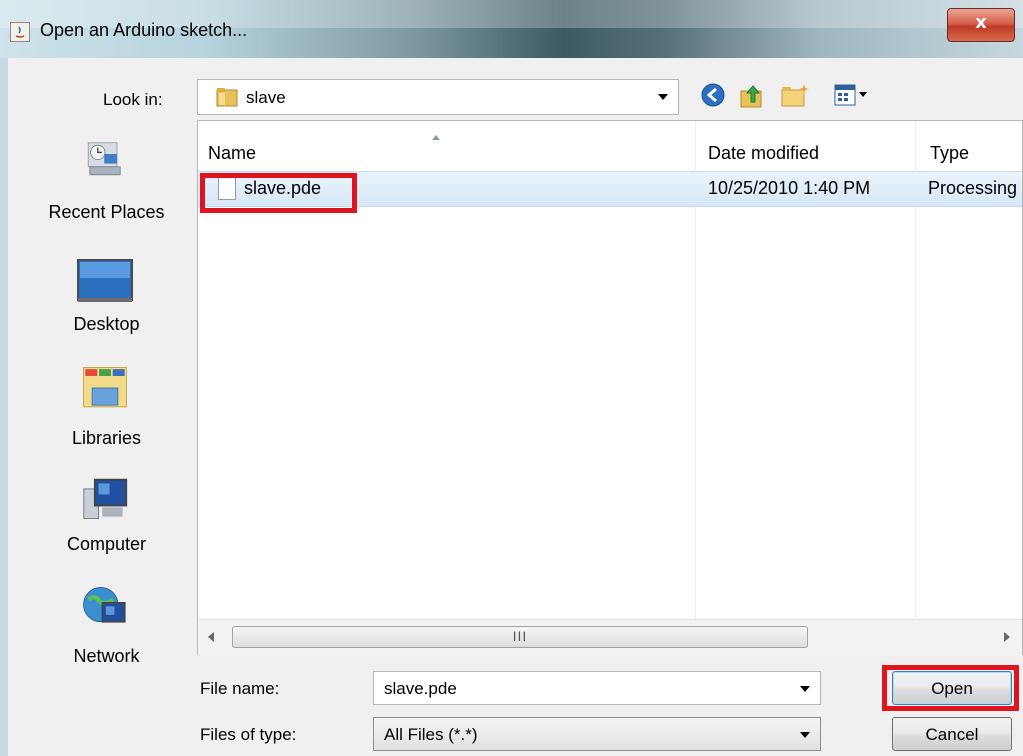 The height and width of the screenshot is (756, 1023). What do you see at coordinates (240, 688) in the screenshot?
I see `file-name-label: File name:` at bounding box center [240, 688].